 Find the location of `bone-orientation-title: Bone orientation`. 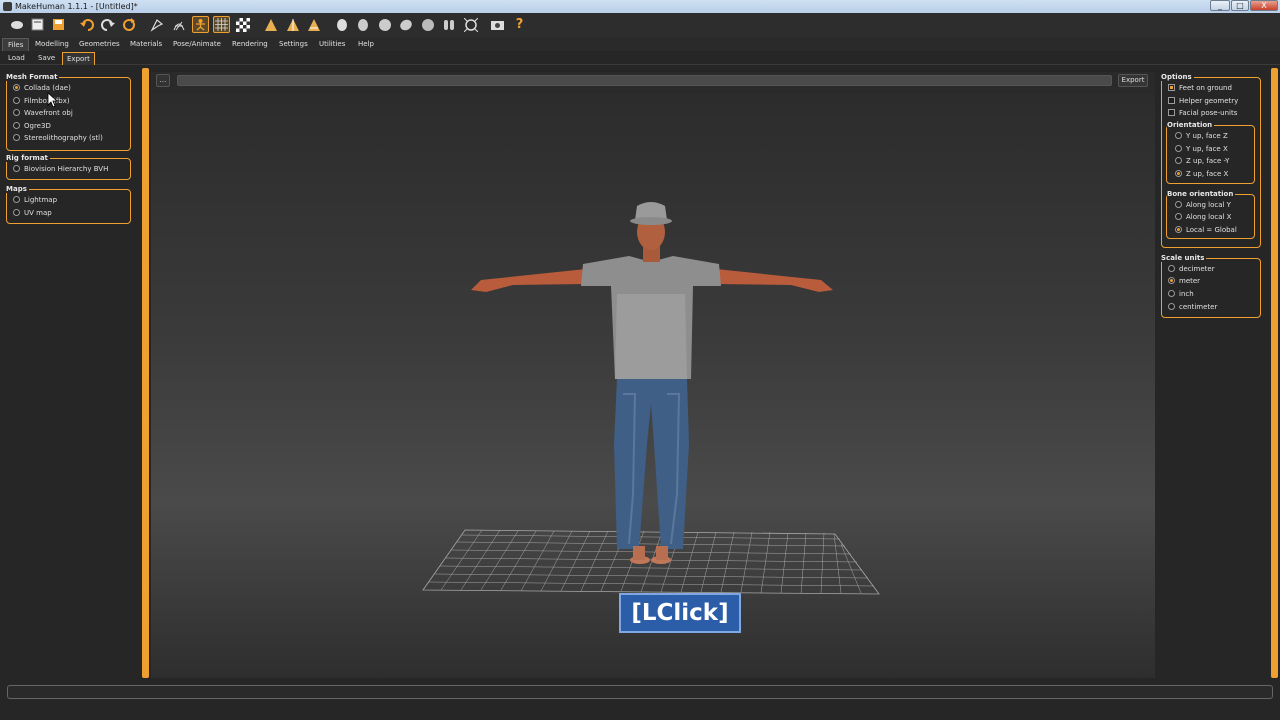

bone-orientation-title: Bone orientation is located at coordinates (1201, 194).